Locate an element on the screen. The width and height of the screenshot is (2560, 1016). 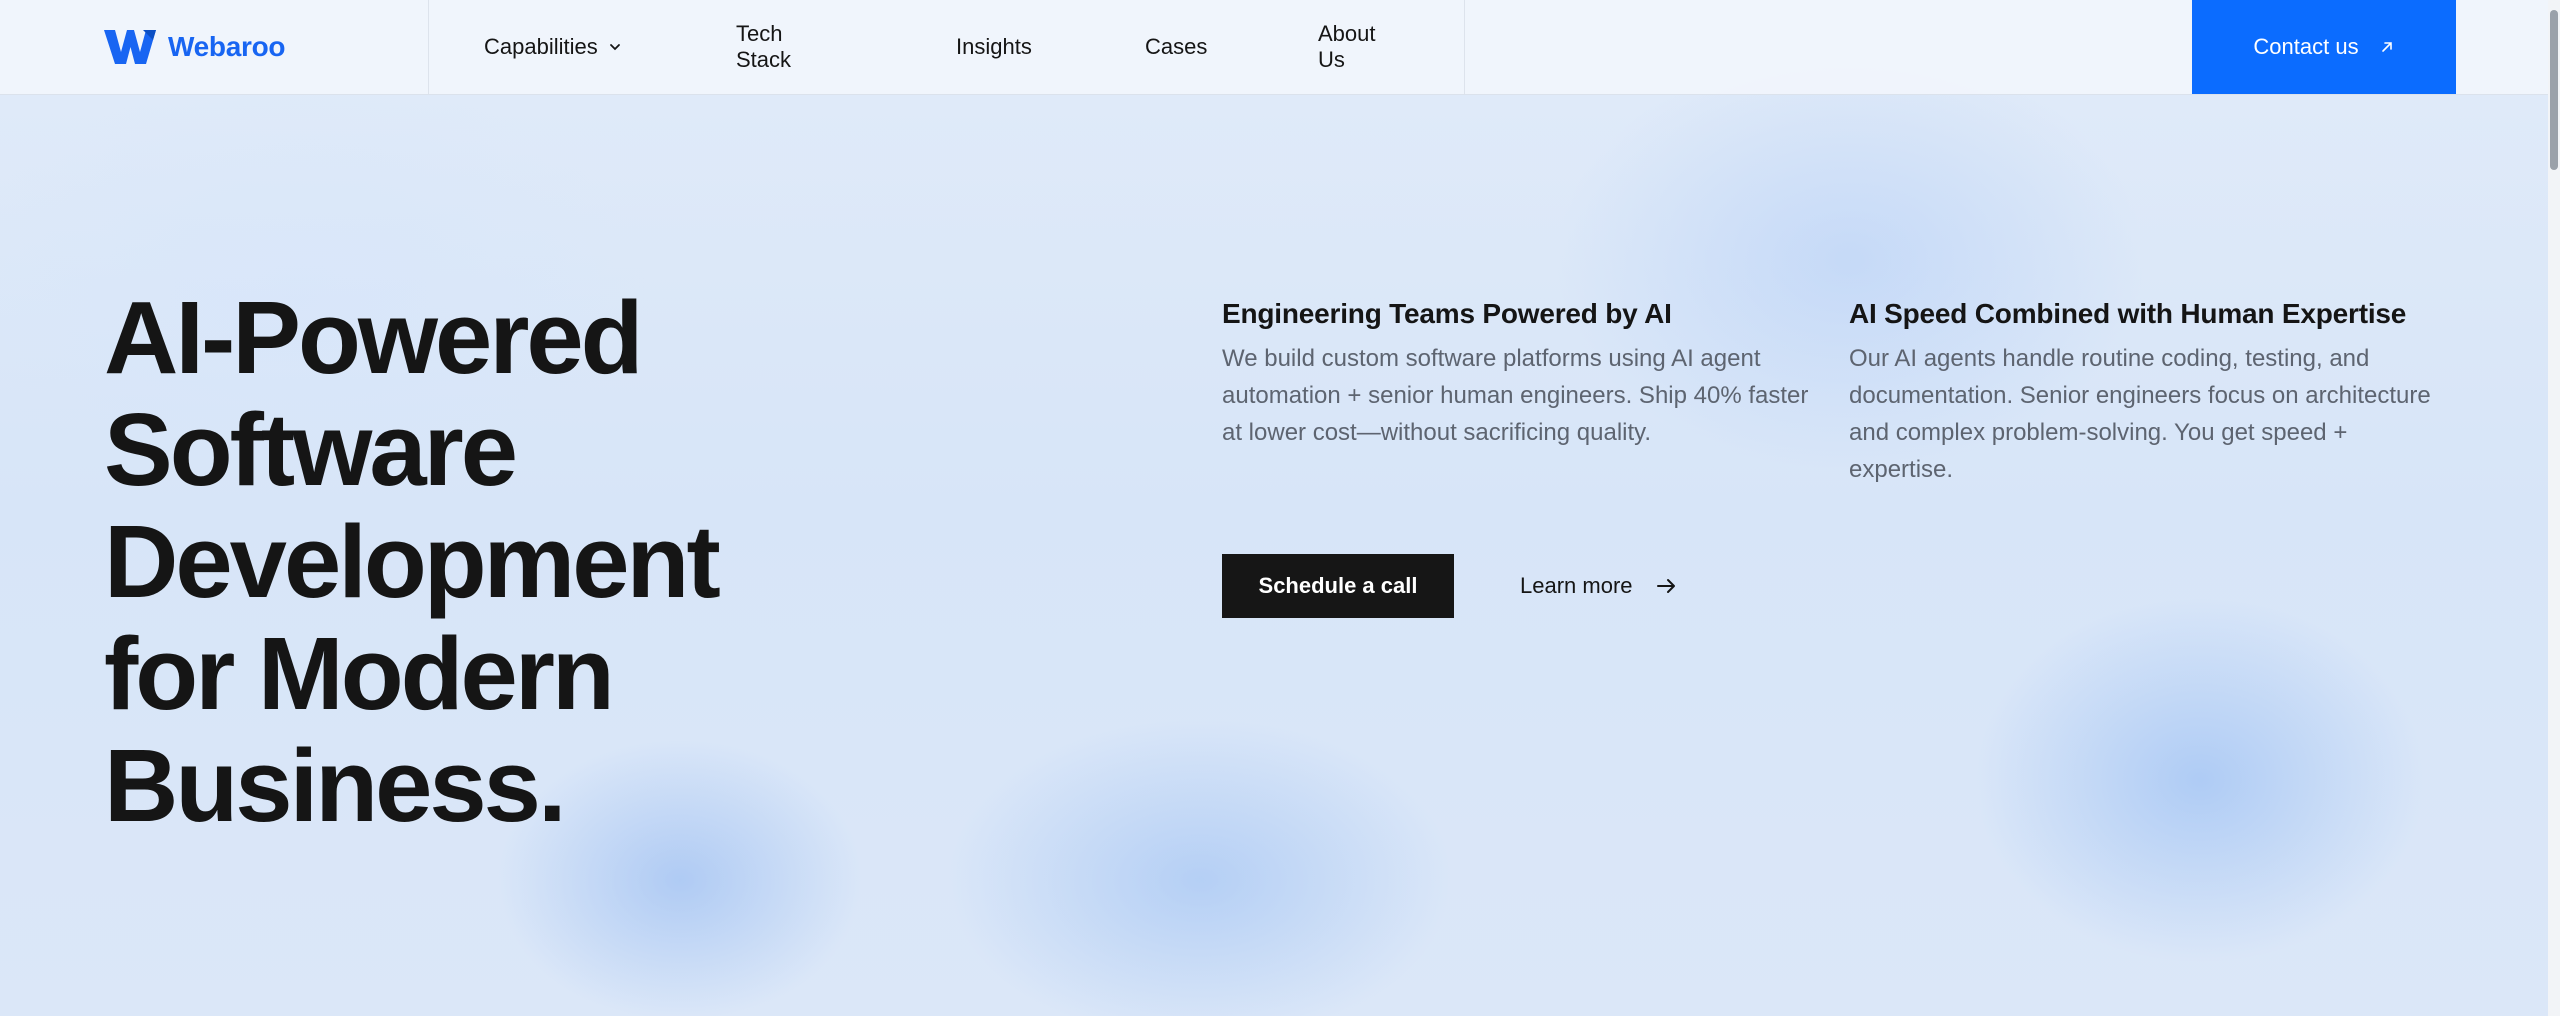
learn-more-link: Learn more is located at coordinates (1598, 586).